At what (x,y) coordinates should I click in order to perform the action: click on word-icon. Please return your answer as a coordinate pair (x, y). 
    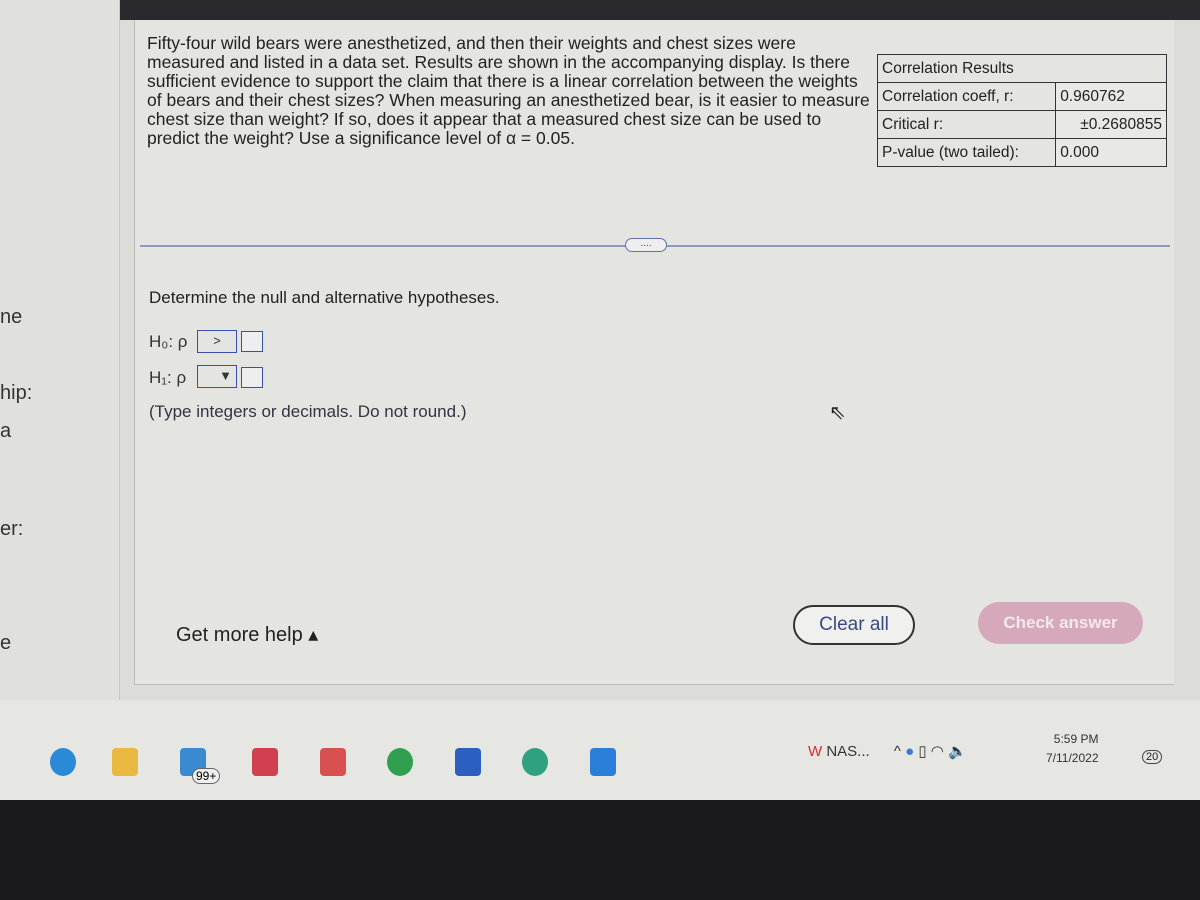
    Looking at the image, I should click on (468, 762).